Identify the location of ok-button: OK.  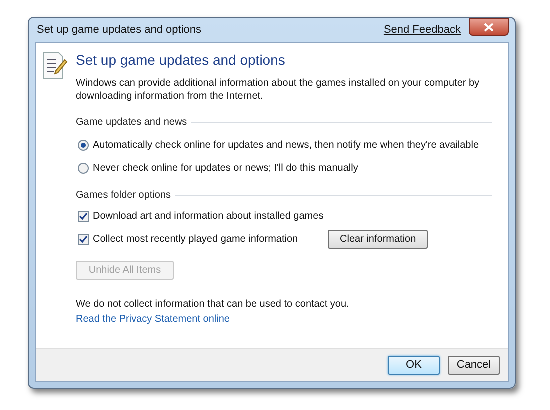
(414, 365).